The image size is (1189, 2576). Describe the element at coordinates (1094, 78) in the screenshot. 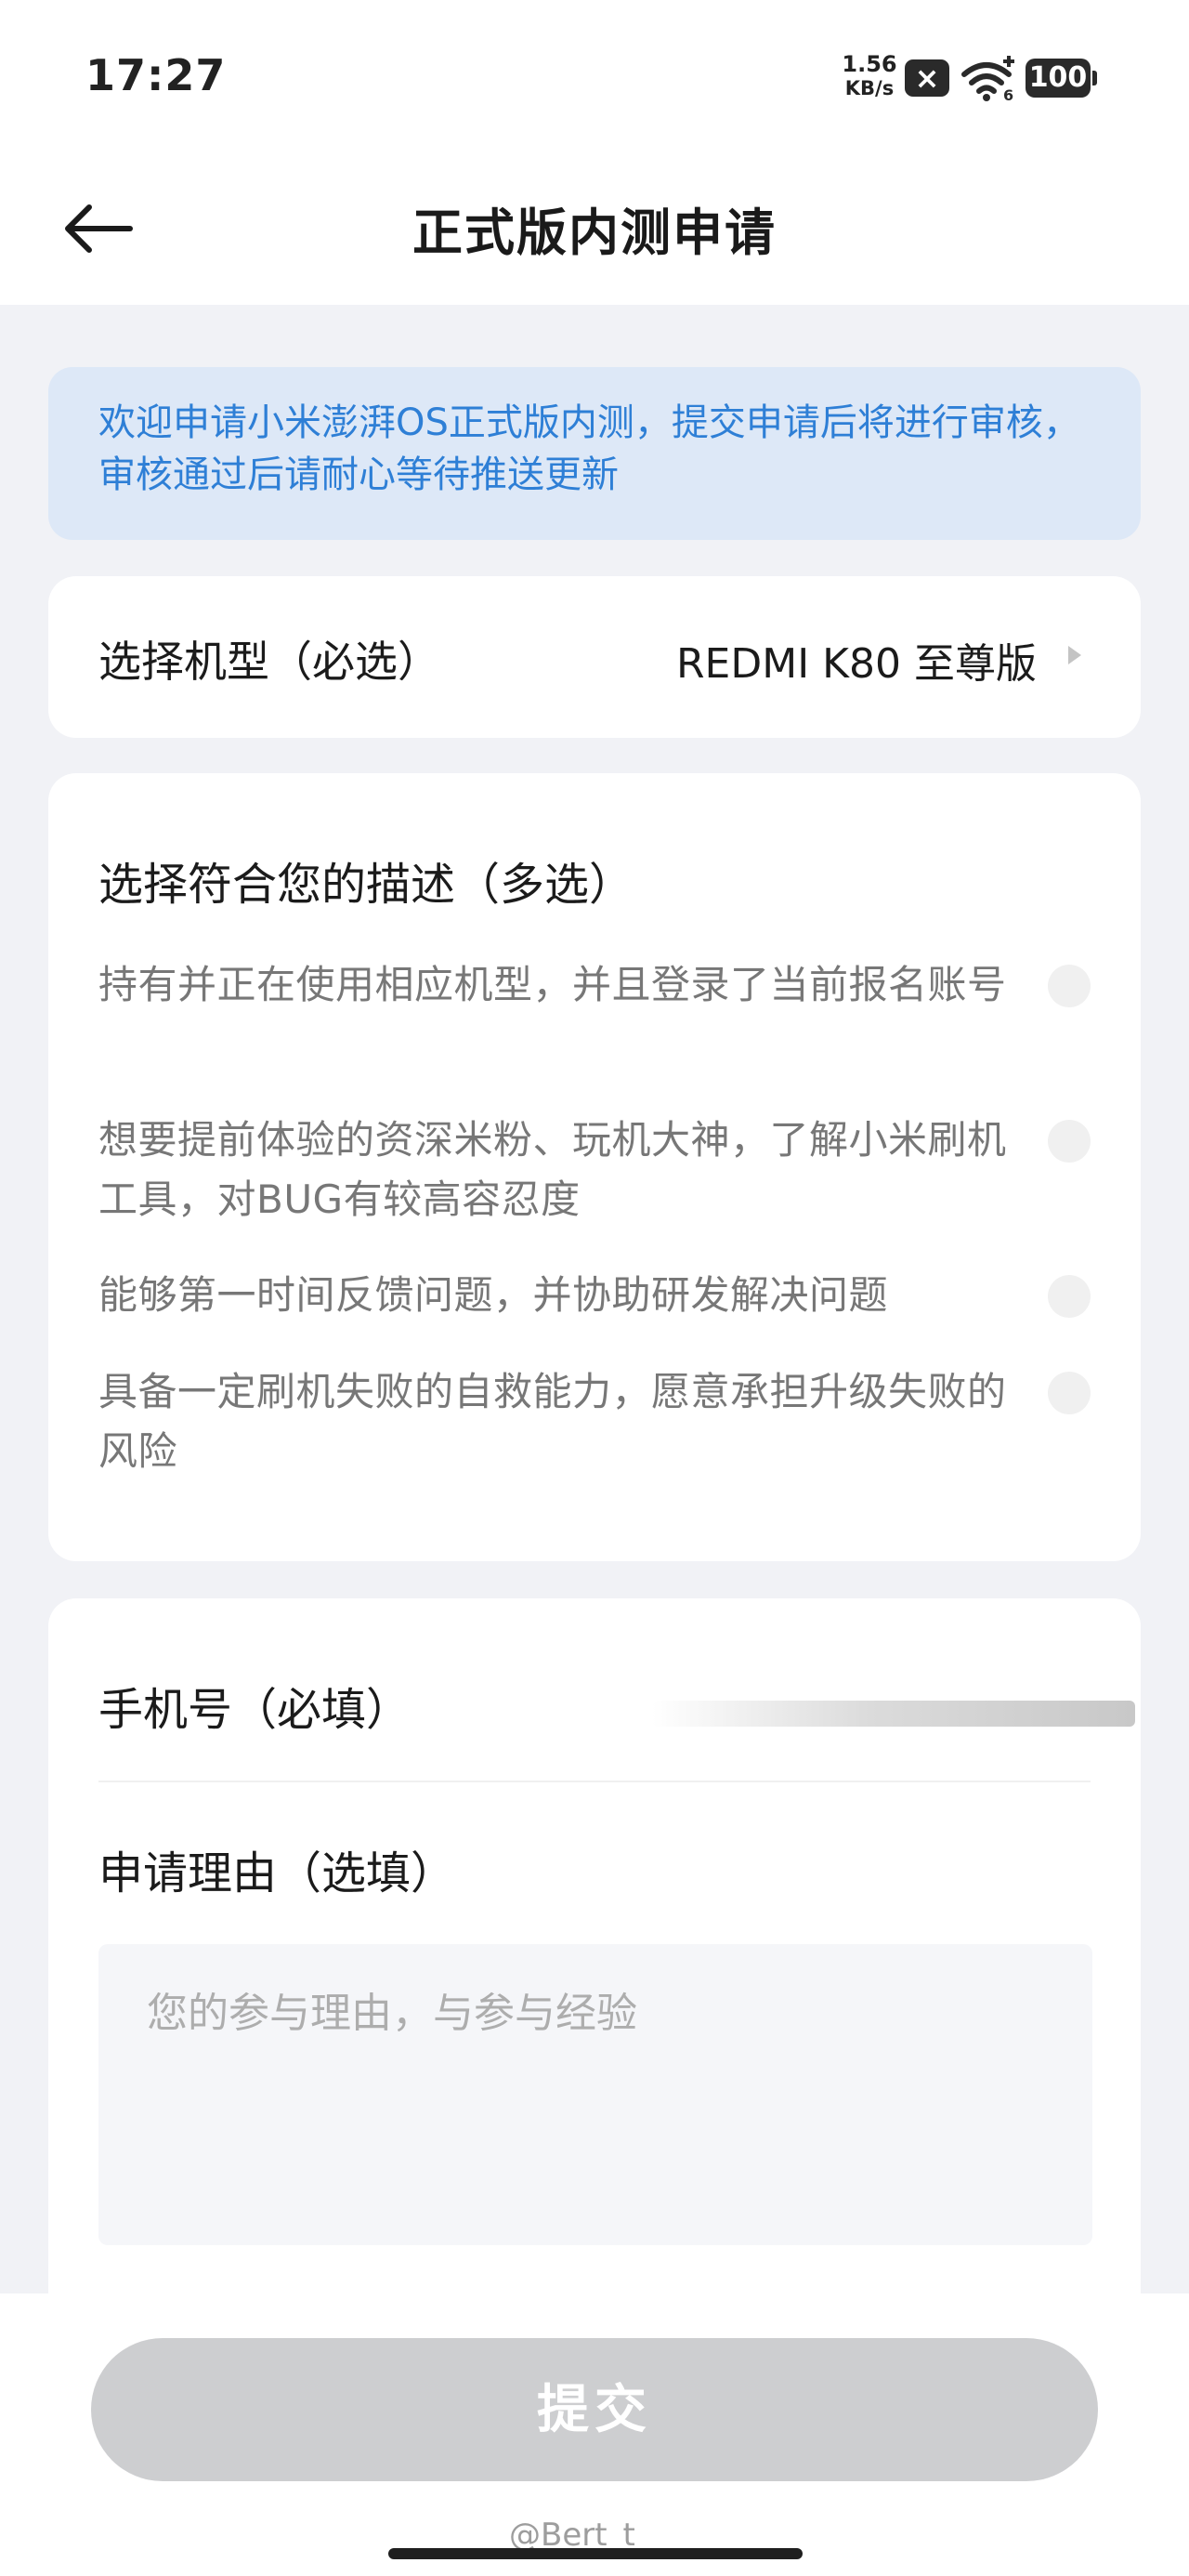

I see `battery-tip` at that location.